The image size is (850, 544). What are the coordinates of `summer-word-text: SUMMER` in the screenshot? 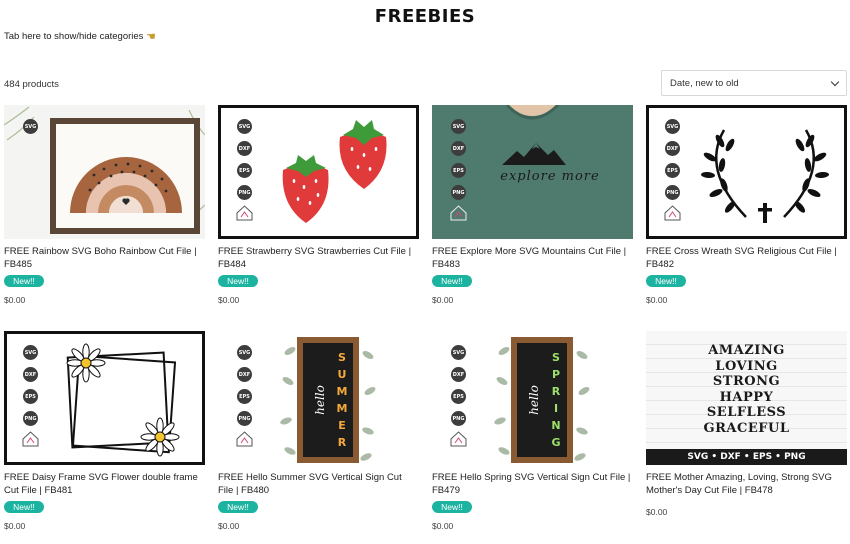 It's located at (342, 400).